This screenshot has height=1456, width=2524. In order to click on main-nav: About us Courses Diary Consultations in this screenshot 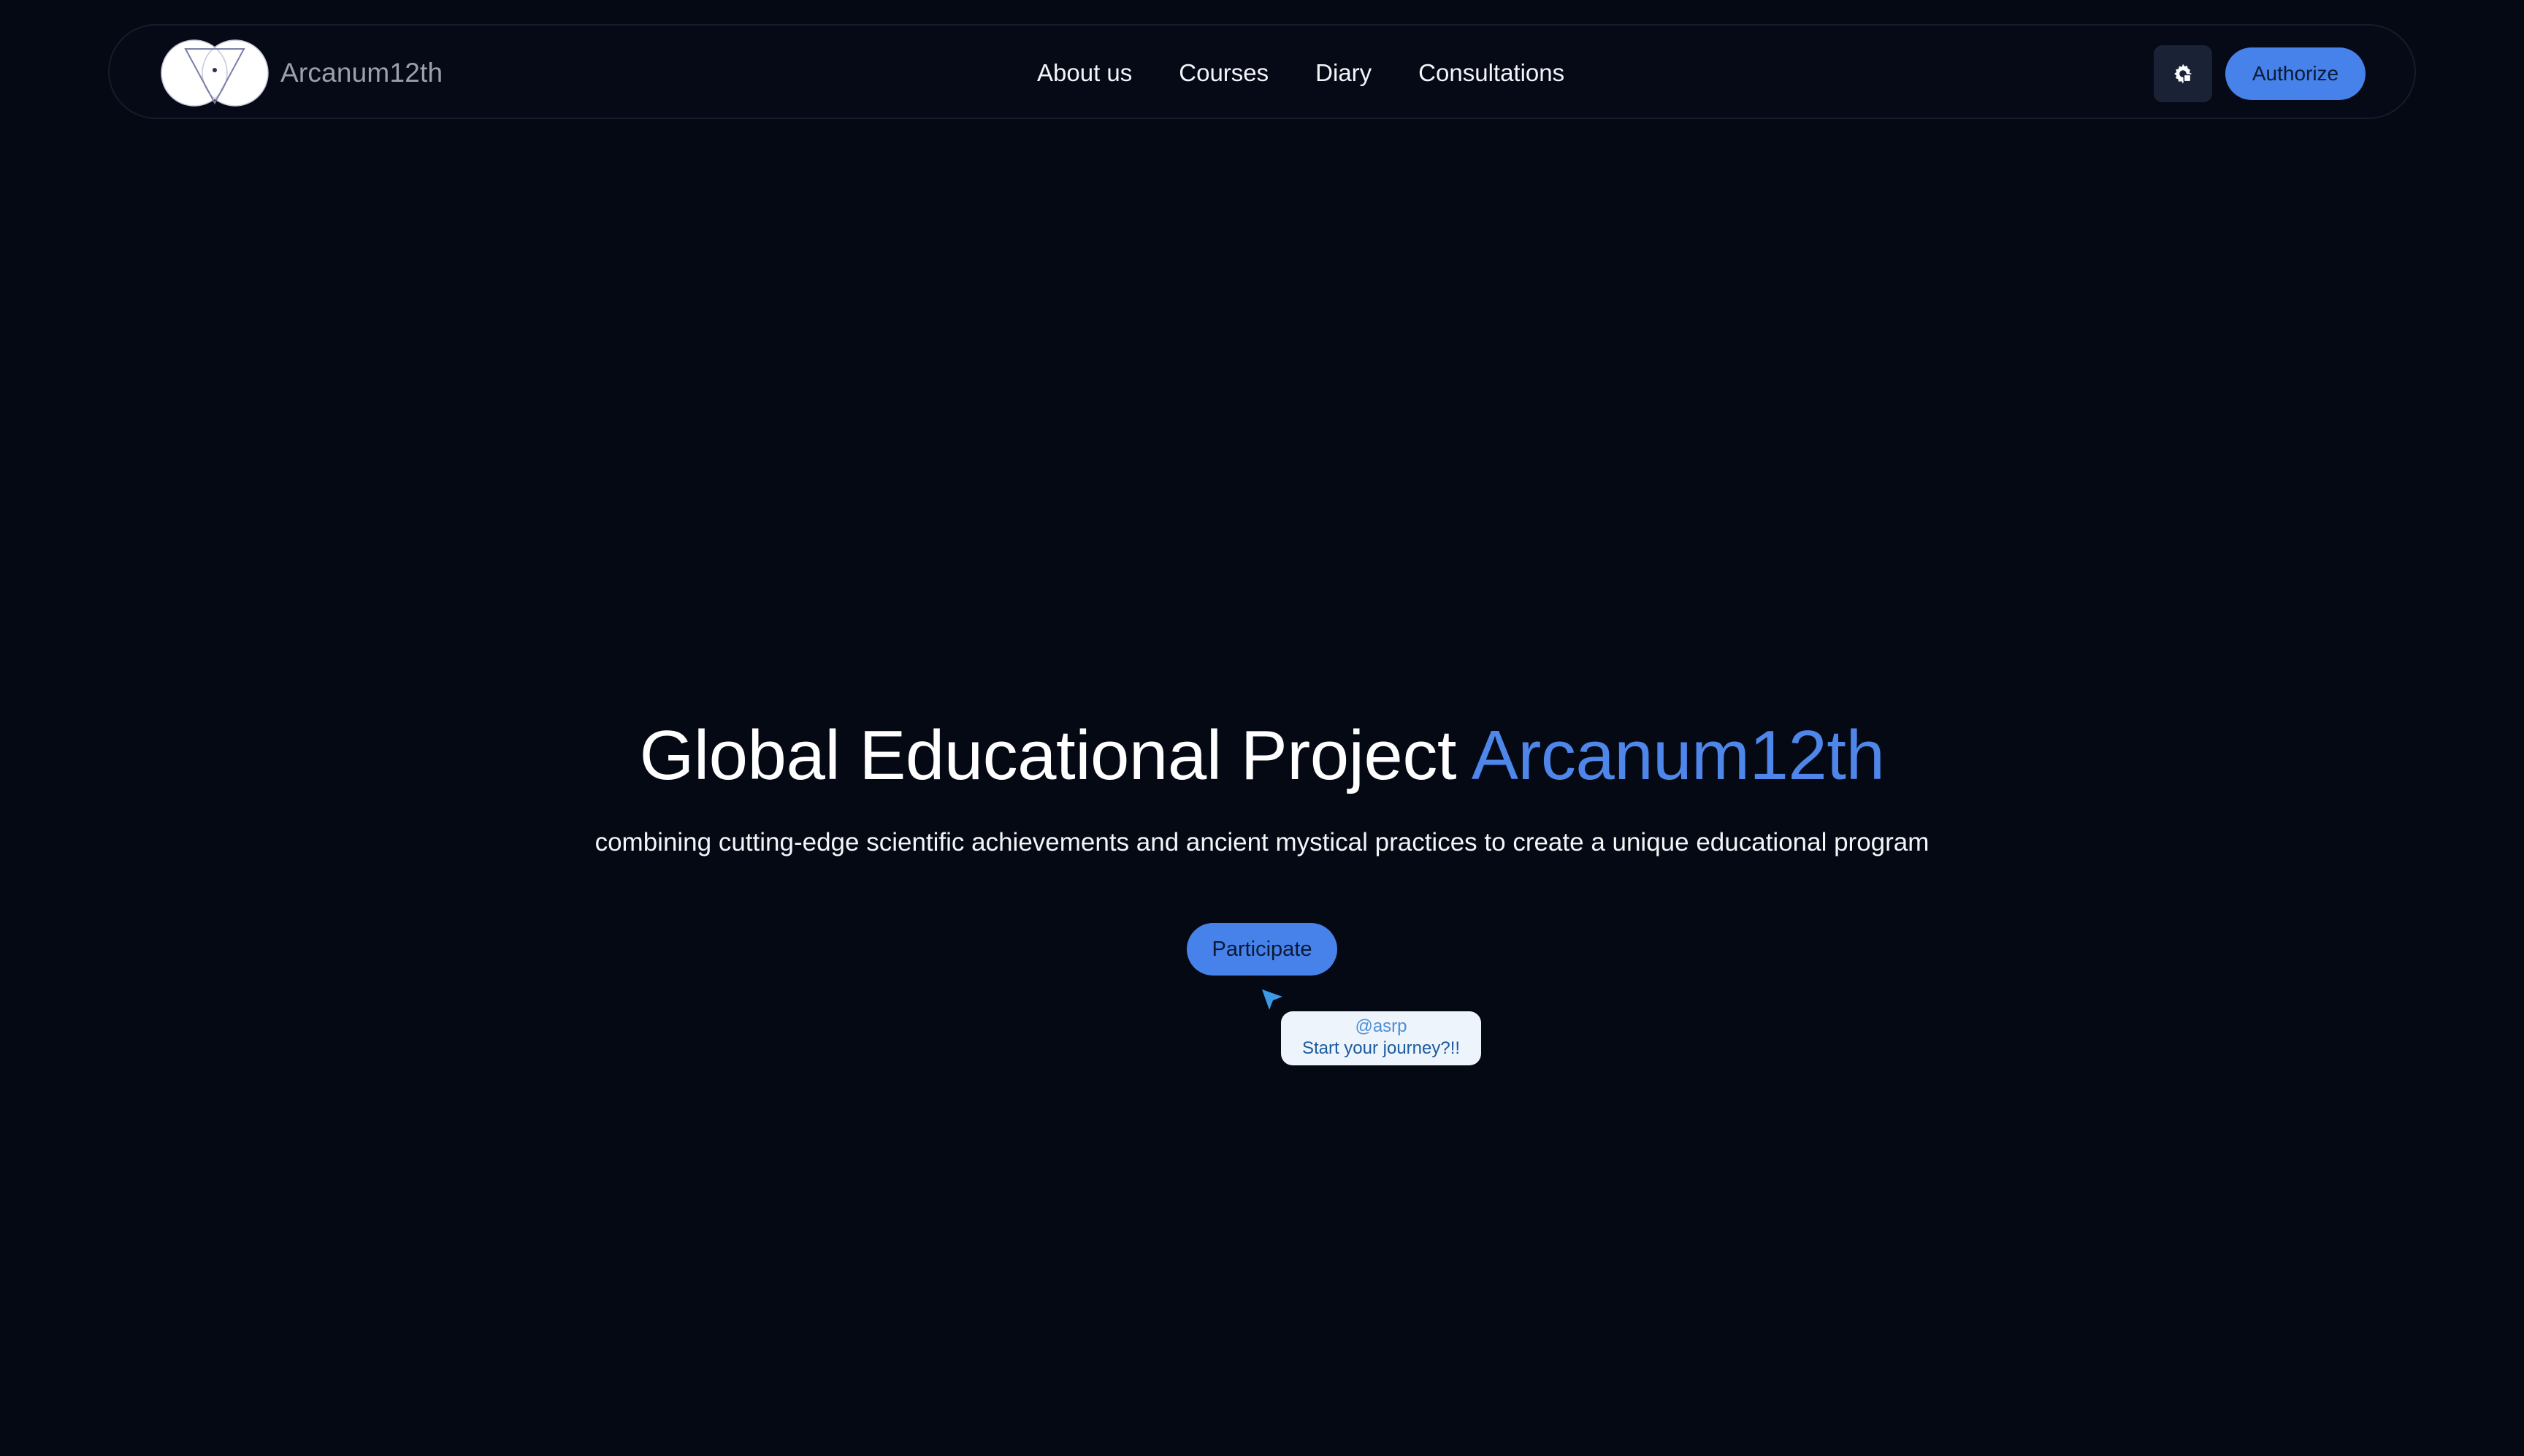, I will do `click(1300, 73)`.